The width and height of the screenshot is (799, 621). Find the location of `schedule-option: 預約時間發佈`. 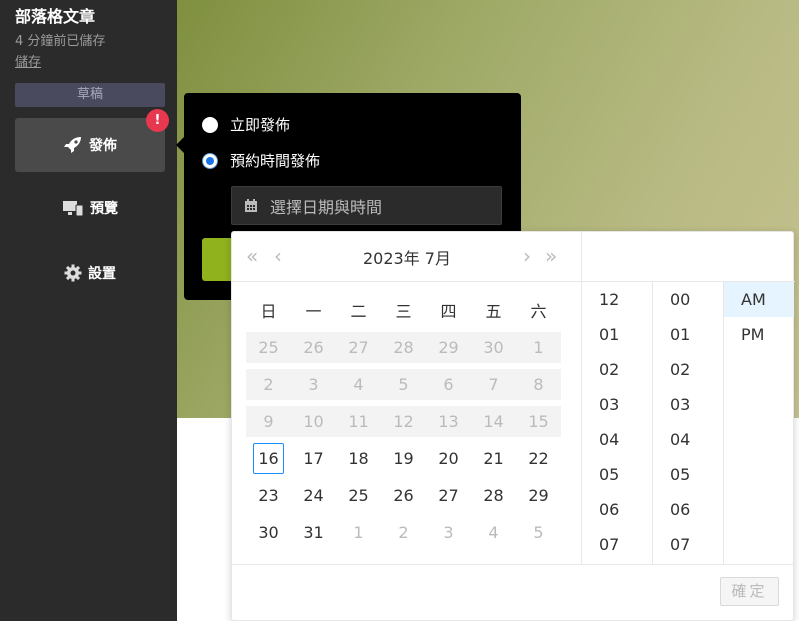

schedule-option: 預約時間發佈 is located at coordinates (261, 160).